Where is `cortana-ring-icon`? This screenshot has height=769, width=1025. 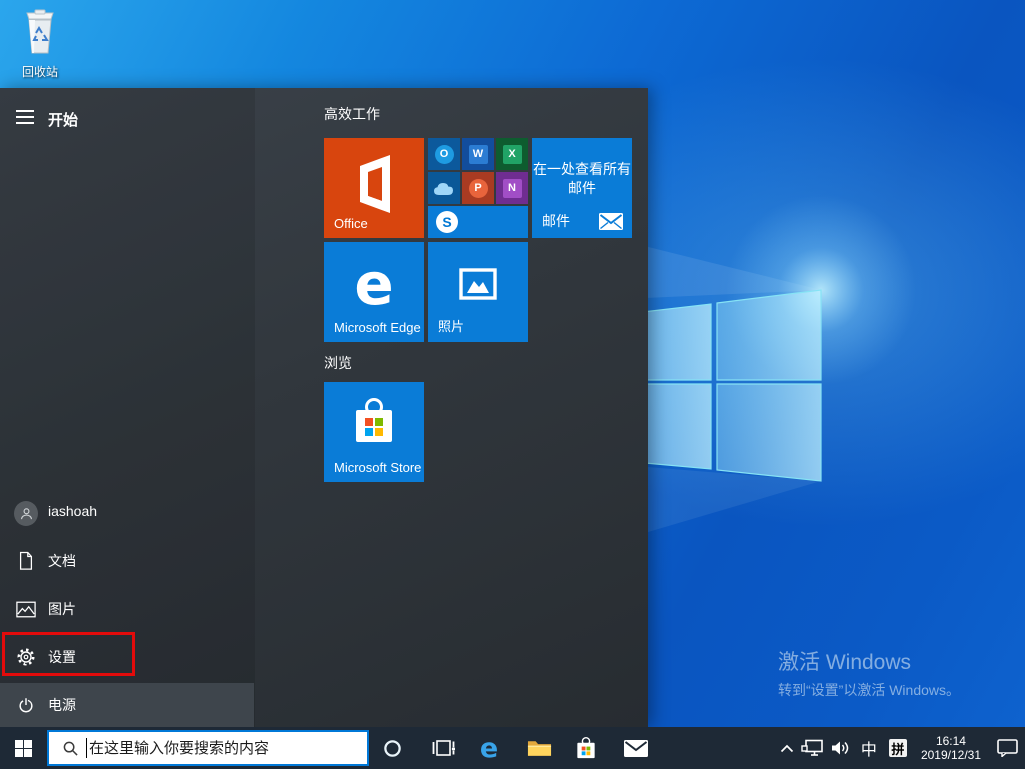 cortana-ring-icon is located at coordinates (392, 748).